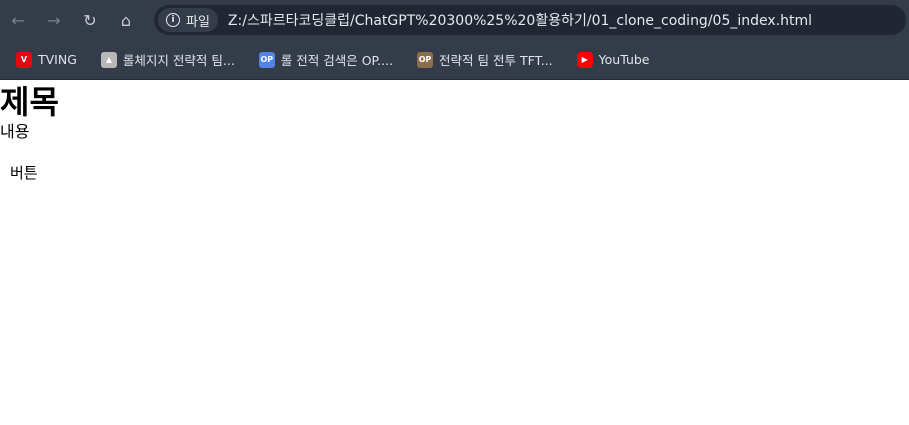  Describe the element at coordinates (24, 172) in the screenshot. I see `action-button: 버튼` at that location.